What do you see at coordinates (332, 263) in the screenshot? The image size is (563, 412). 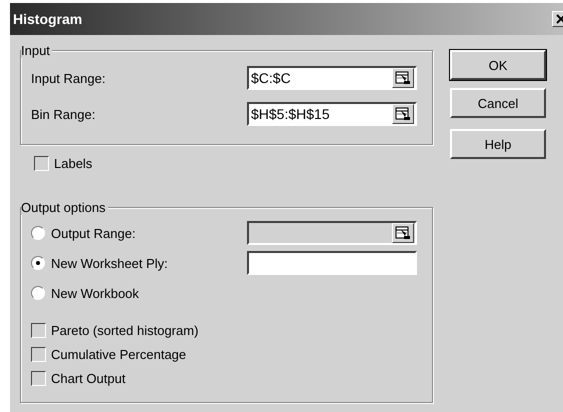 I see `range-field` at bounding box center [332, 263].